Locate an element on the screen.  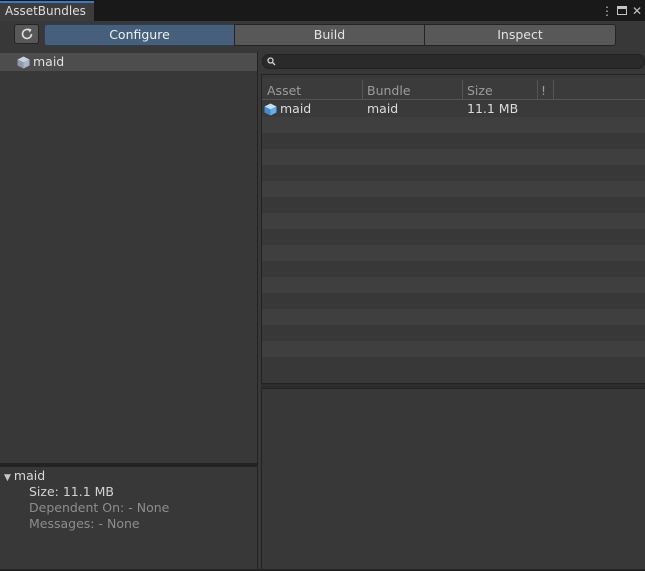
asset-table-header: Asset Bundle Size ! is located at coordinates (453, 89).